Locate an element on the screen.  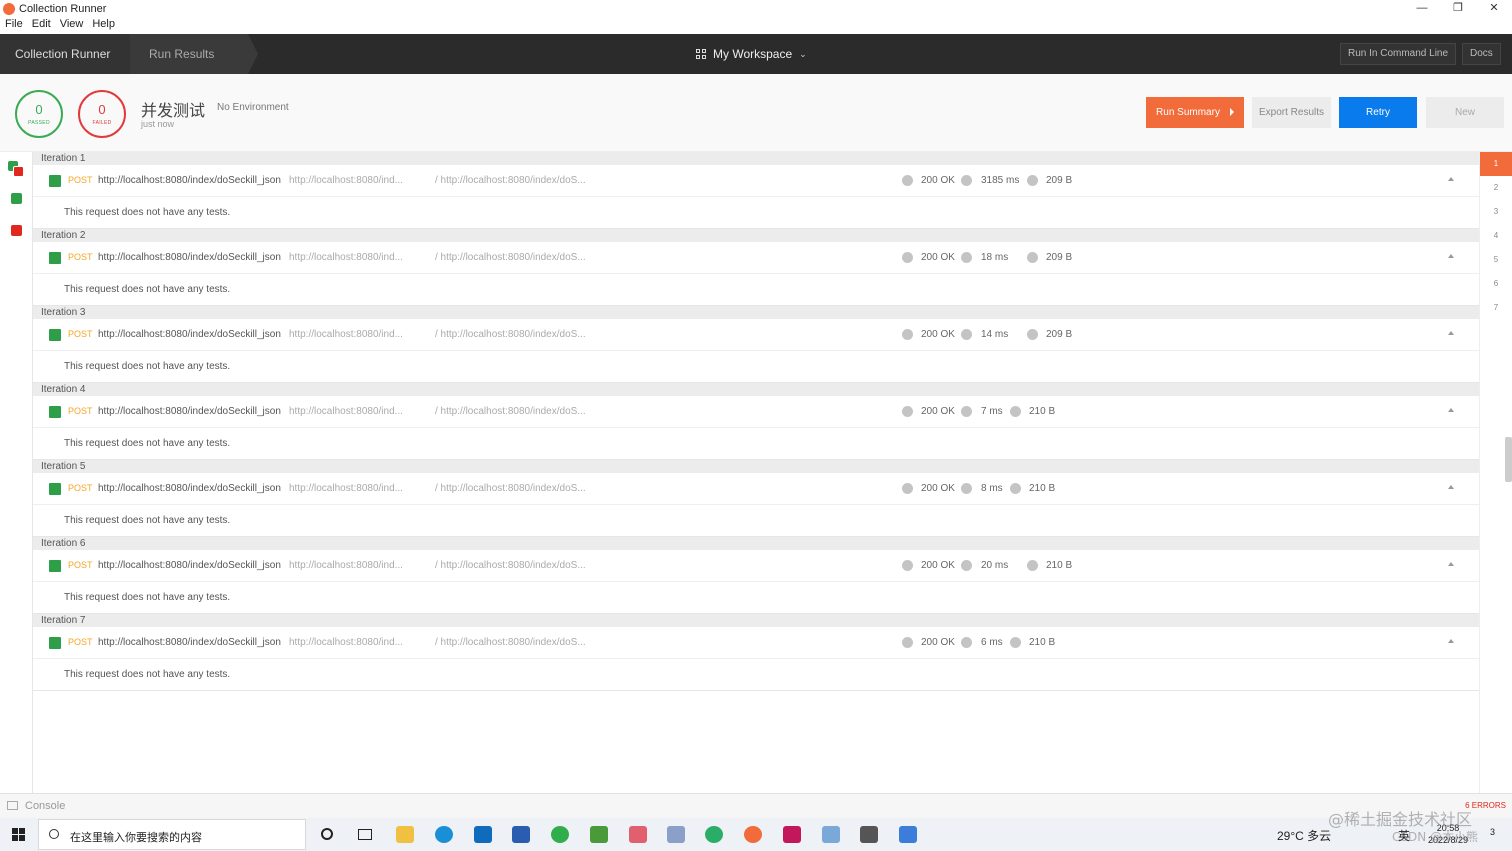
windows-start-icon is located at coordinates (18, 834).